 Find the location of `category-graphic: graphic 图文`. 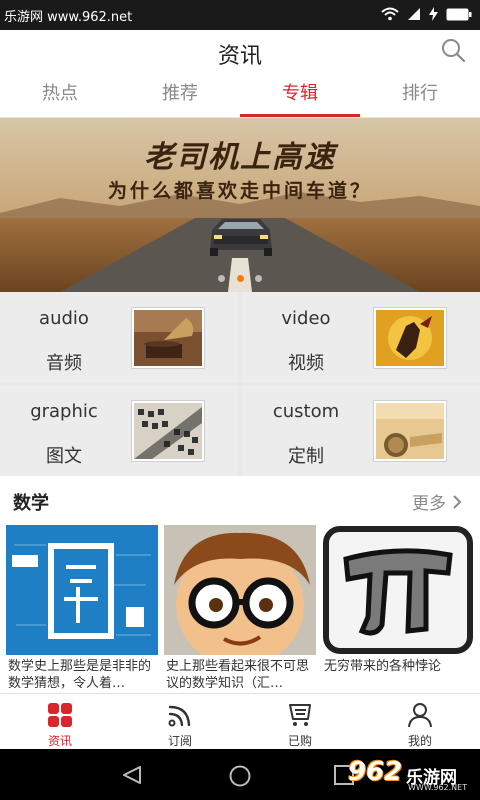

category-graphic: graphic 图文 is located at coordinates (119, 430).